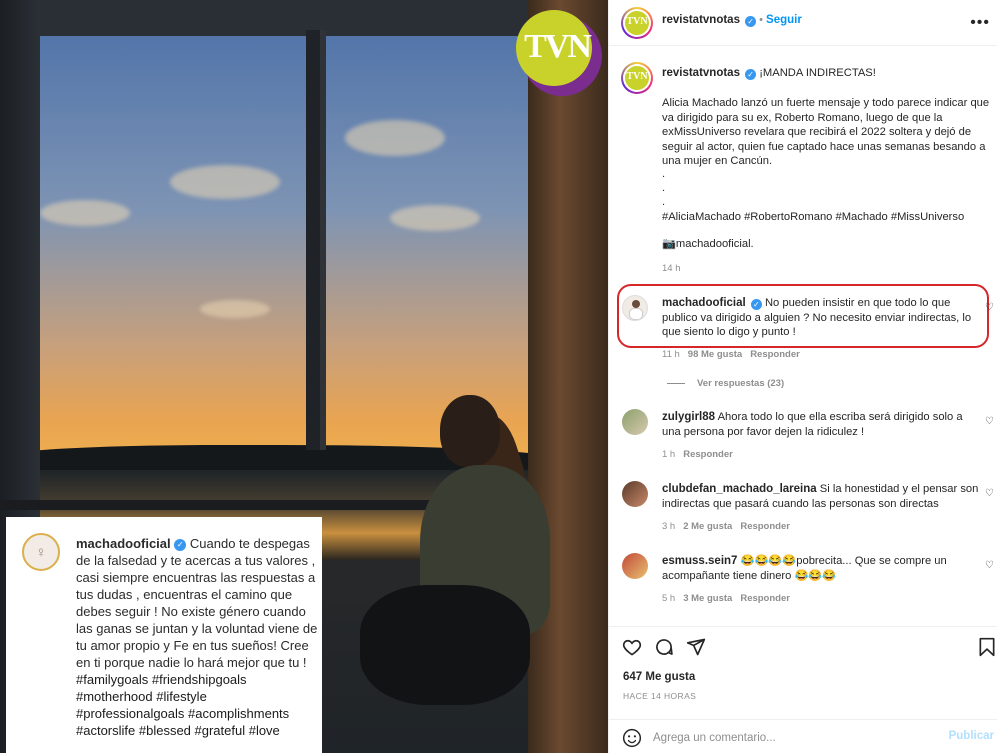 This screenshot has height=753, width=997. Describe the element at coordinates (803, 23) in the screenshot. I see `post-header: TVN revistatvnotas ✓ • Seguir •••` at that location.